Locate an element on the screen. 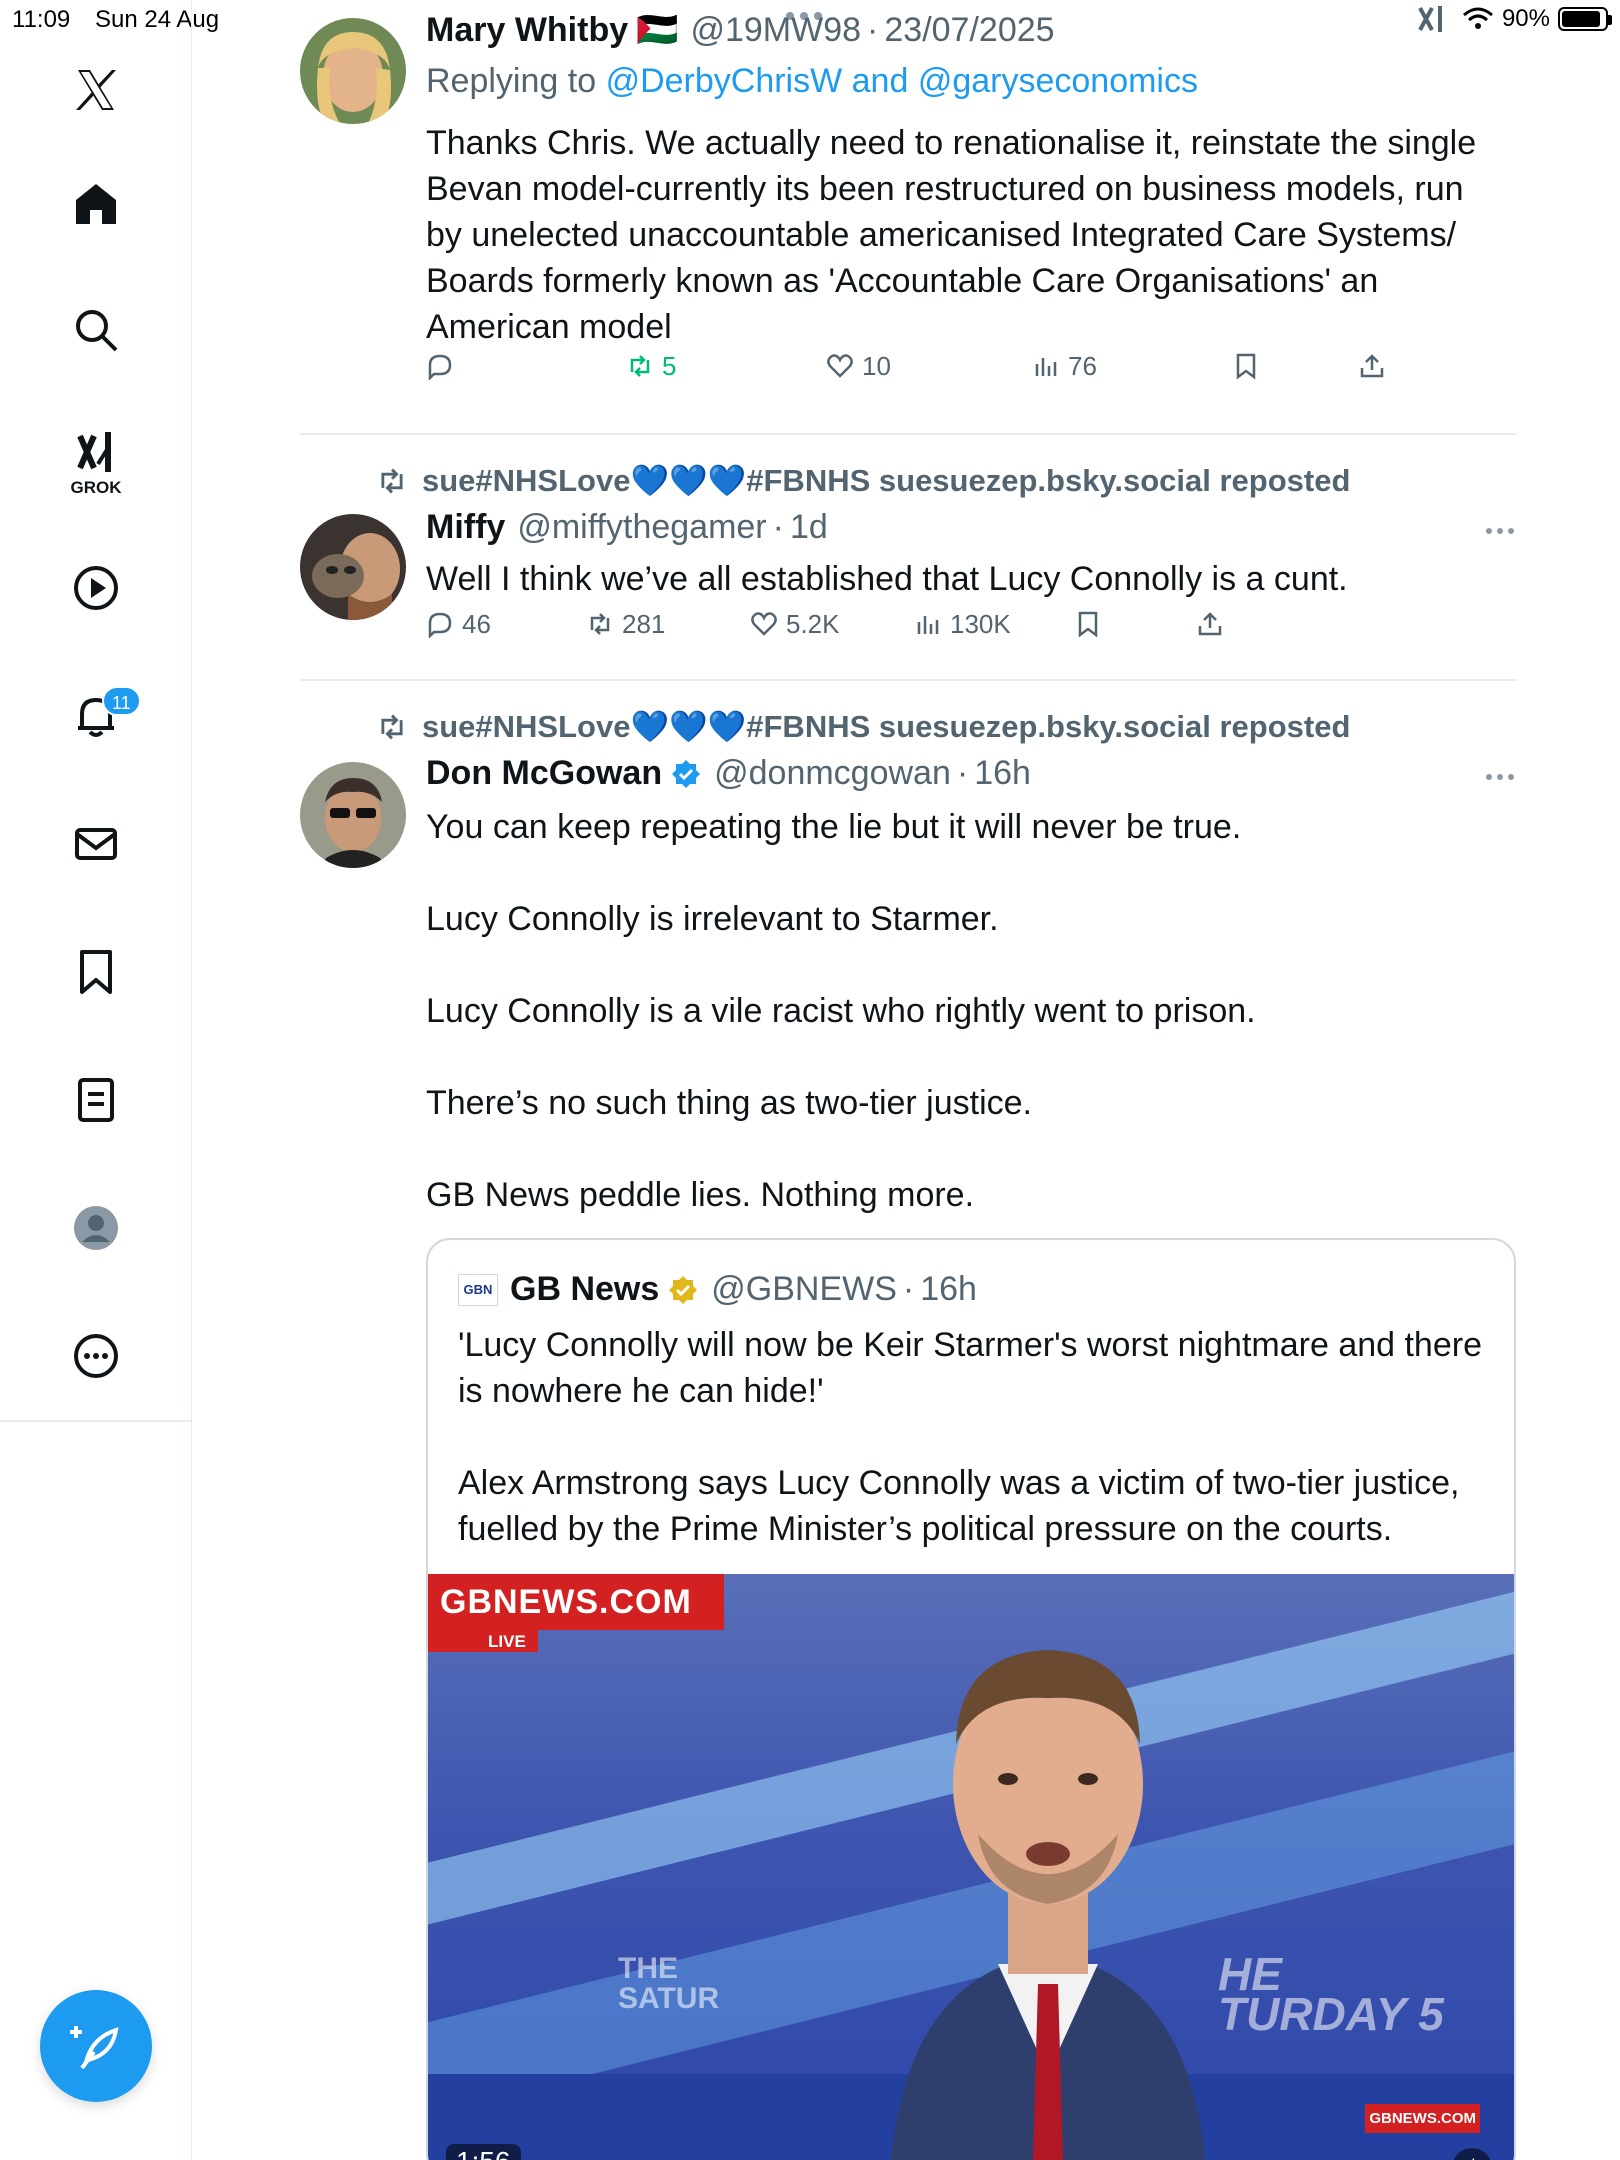 The height and width of the screenshot is (2160, 1620). tweet-time: 16h is located at coordinates (1002, 773).